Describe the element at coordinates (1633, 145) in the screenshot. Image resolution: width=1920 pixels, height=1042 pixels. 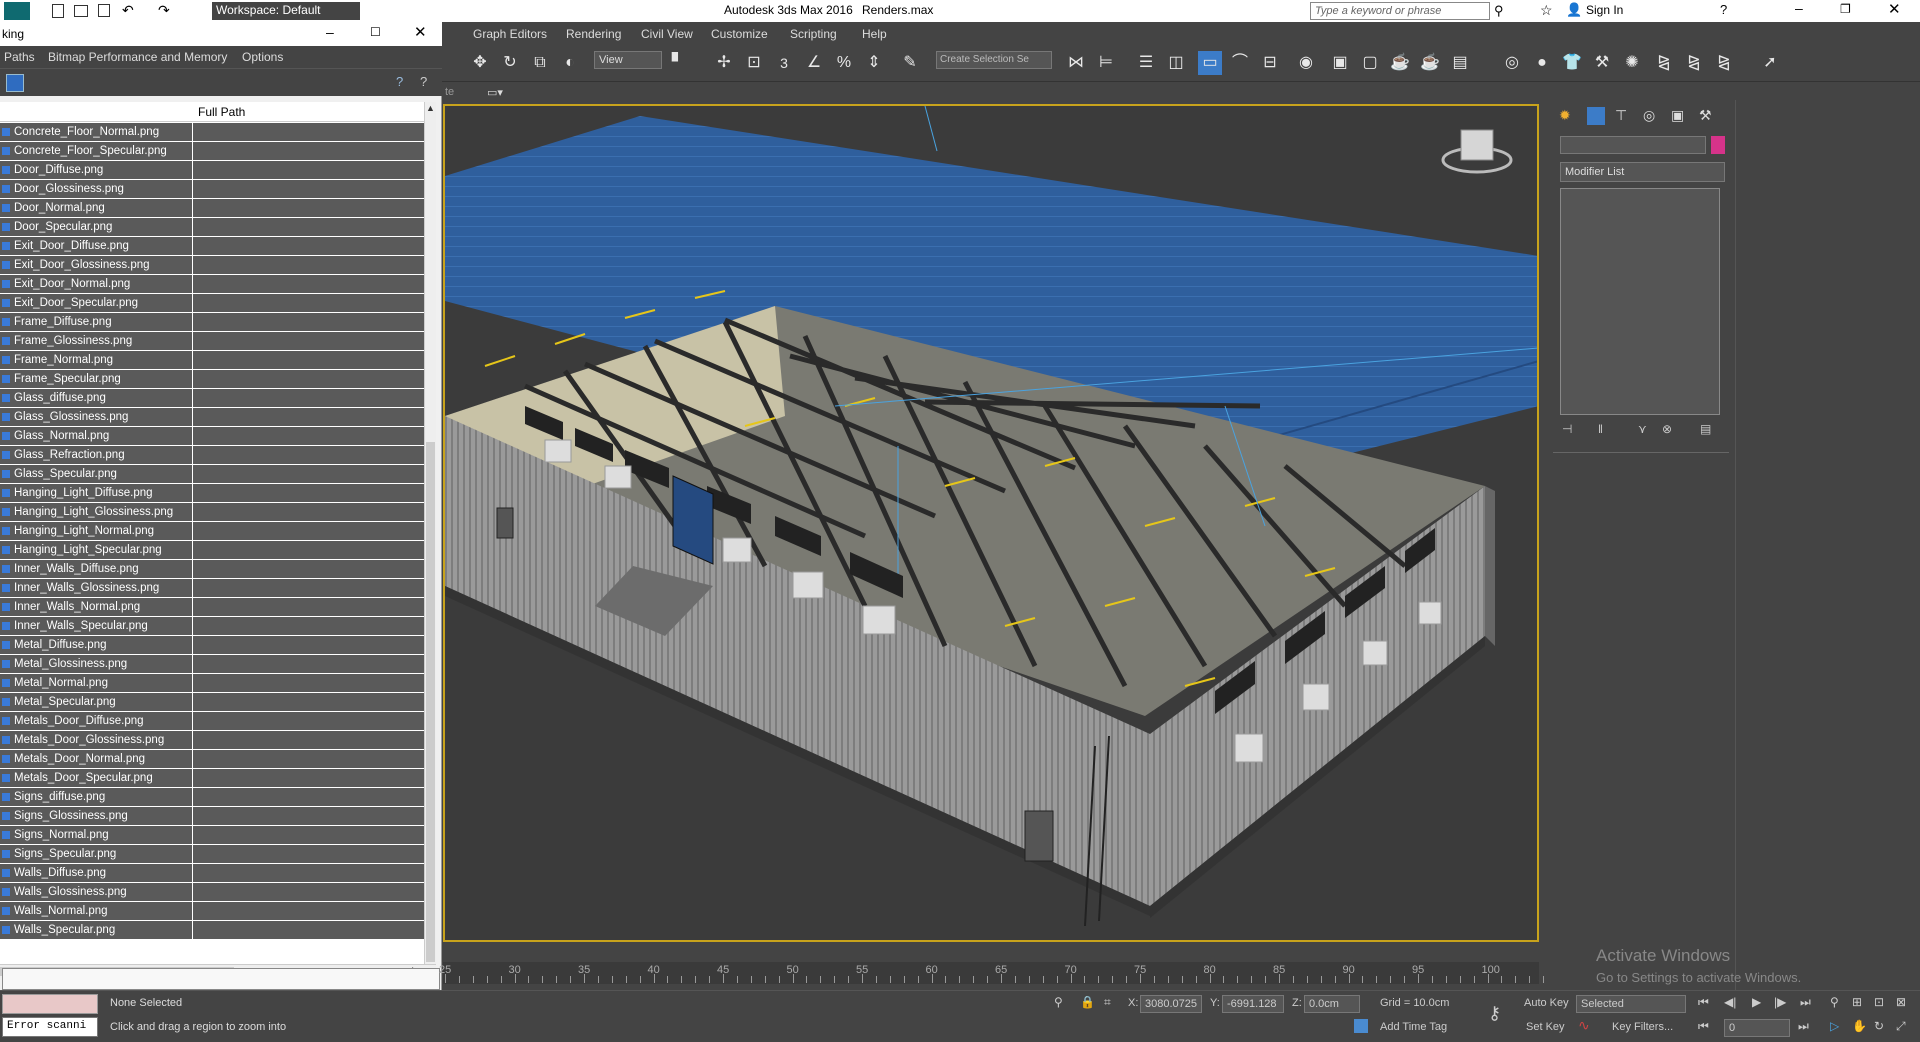
I see `object-name-field` at that location.